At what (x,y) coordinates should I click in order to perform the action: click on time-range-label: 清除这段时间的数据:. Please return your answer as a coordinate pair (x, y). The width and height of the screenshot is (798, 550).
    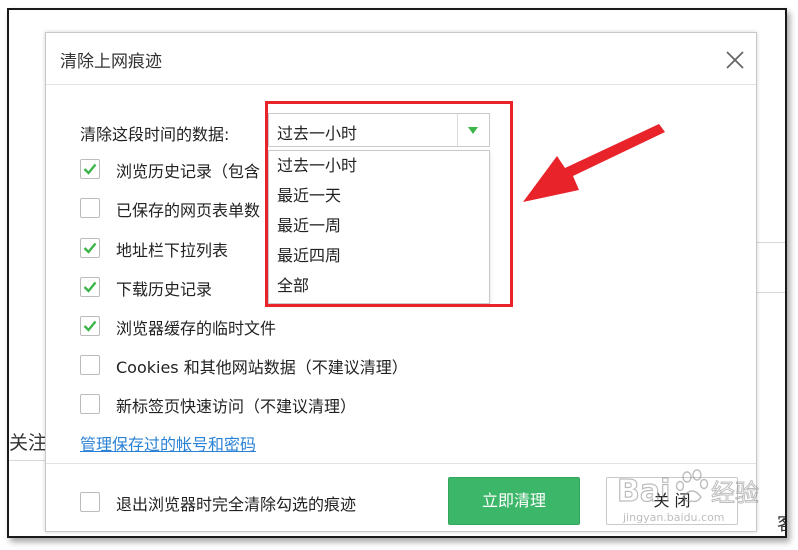
    Looking at the image, I should click on (155, 134).